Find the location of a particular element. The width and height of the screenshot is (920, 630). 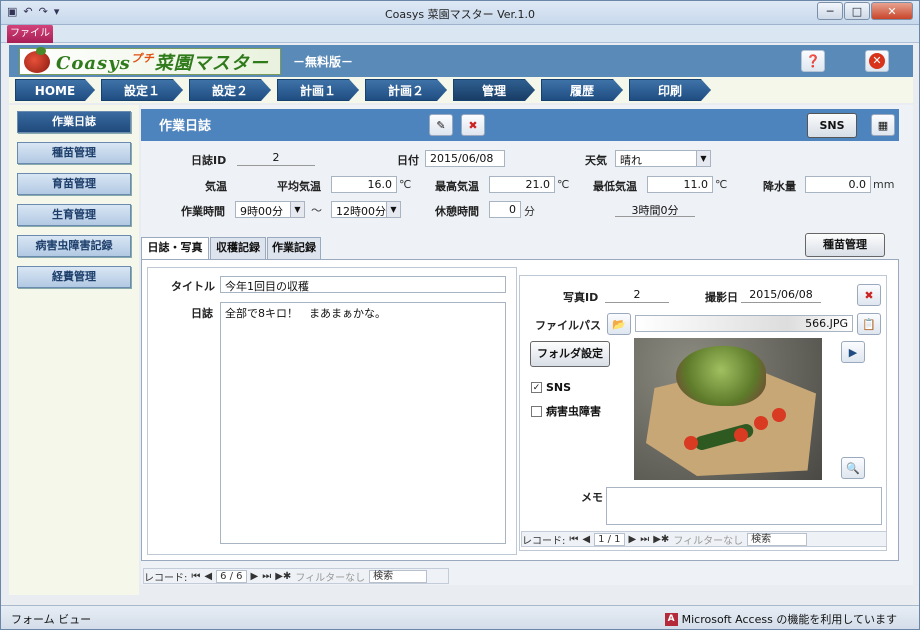

photo-record-navigator: レコード: ⏮ ◀ 1 / 1 ▶ ⏭ ▶✱ フィルターなし 検索 is located at coordinates (704, 539).